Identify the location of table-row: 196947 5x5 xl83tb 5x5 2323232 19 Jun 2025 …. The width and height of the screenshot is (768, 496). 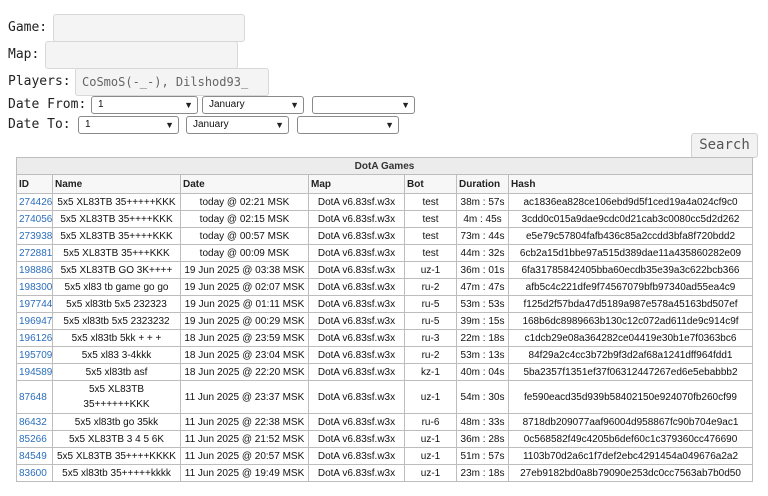
(385, 321).